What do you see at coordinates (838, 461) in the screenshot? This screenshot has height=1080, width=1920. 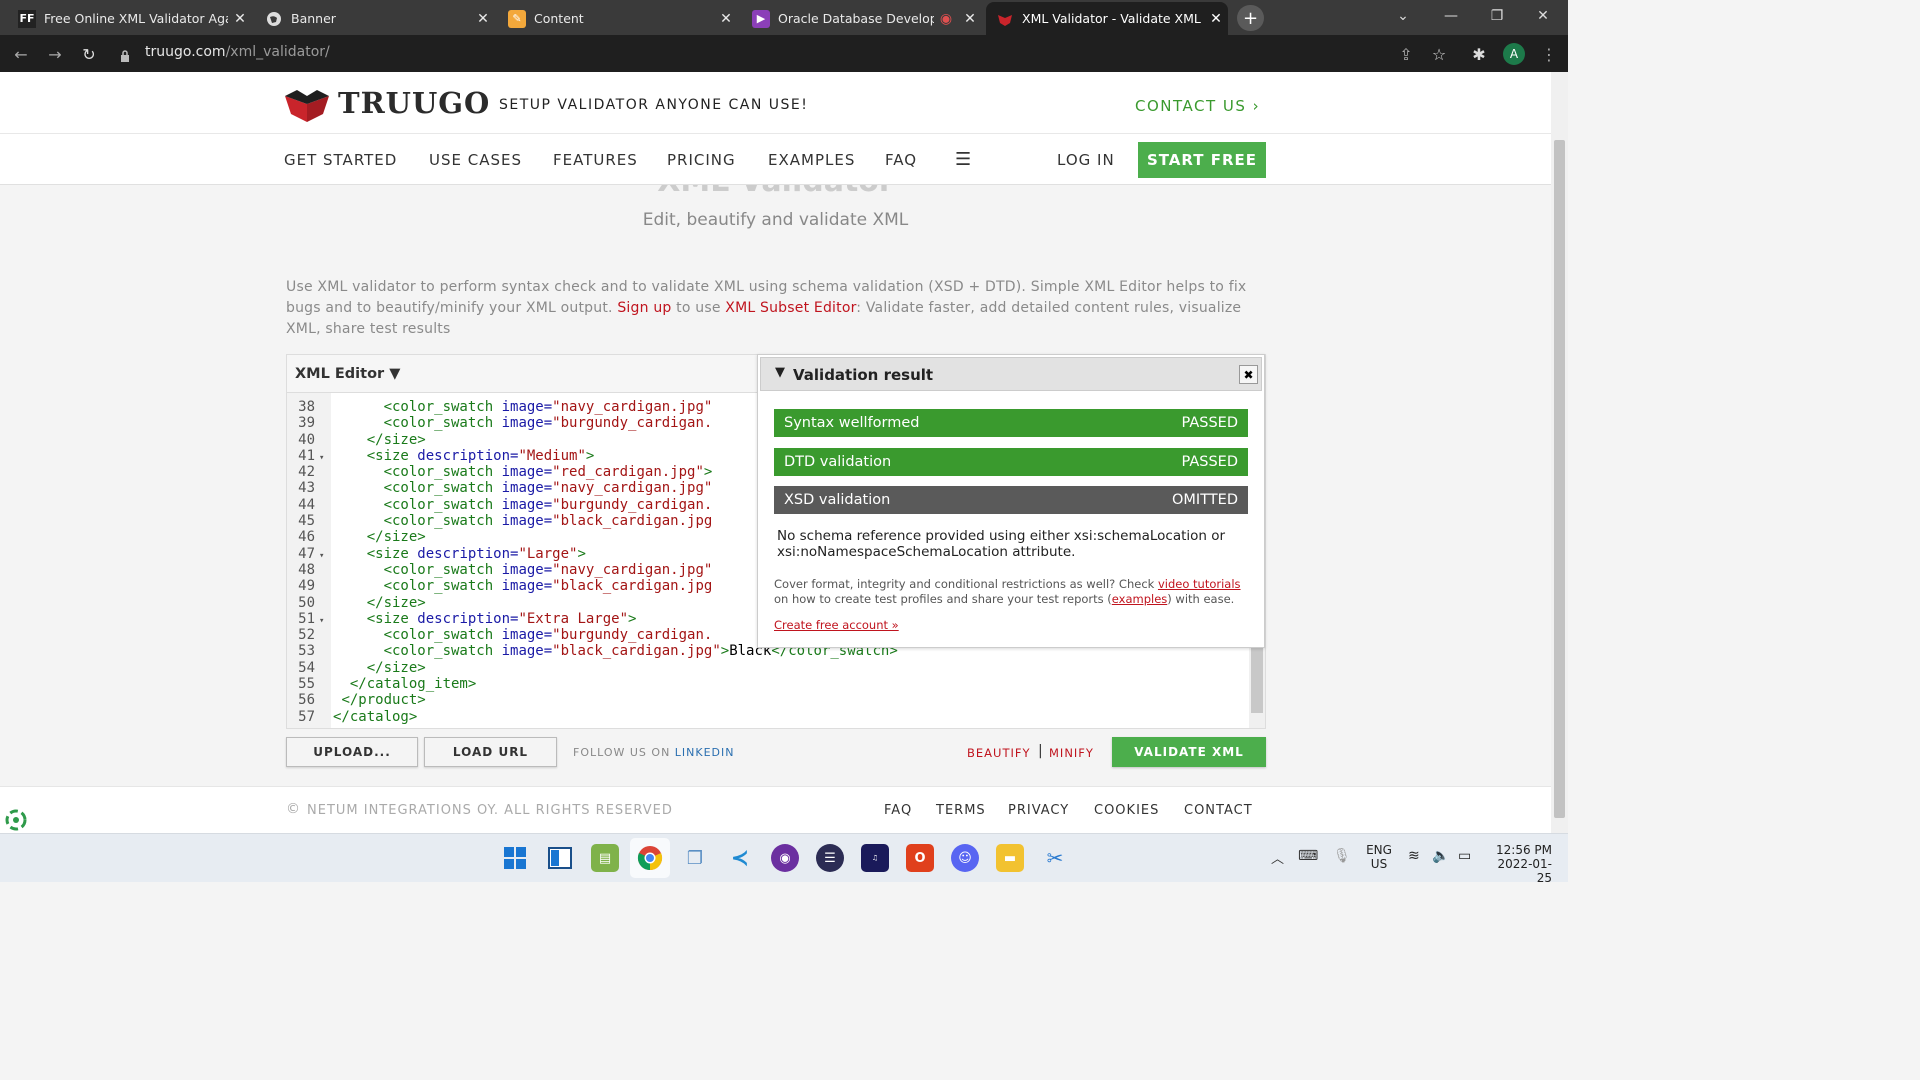 I see `validation-result-label: DTD validation` at bounding box center [838, 461].